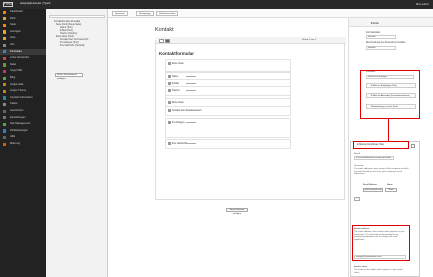 The width and height of the screenshot is (433, 277). Describe the element at coordinates (422, 4) in the screenshot. I see `user-menu: Max author` at that location.